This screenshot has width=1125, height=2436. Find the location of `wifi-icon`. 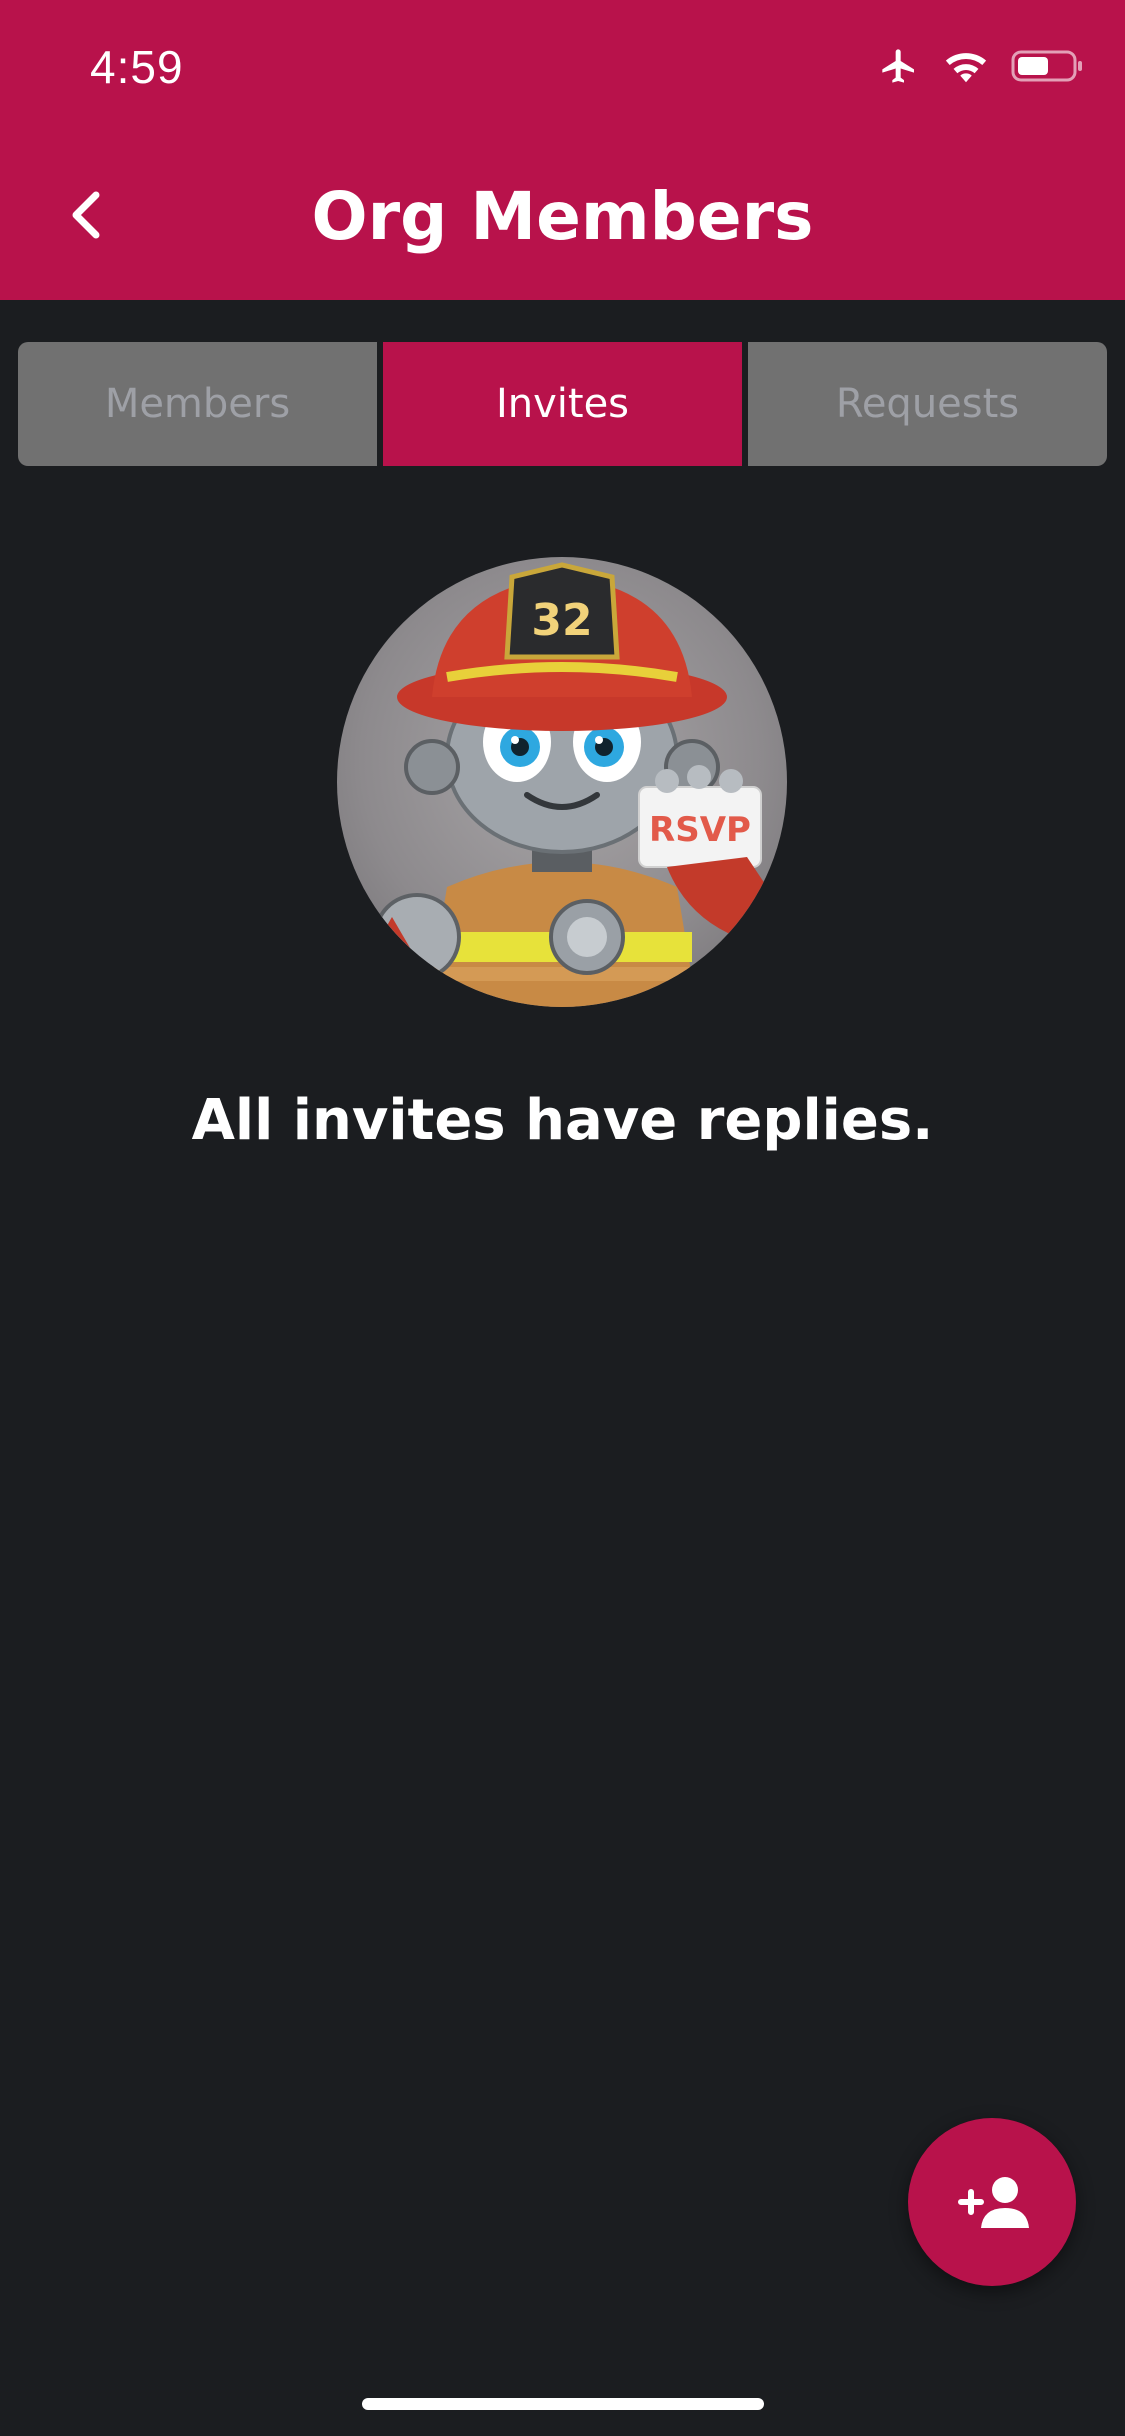

wifi-icon is located at coordinates (966, 68).